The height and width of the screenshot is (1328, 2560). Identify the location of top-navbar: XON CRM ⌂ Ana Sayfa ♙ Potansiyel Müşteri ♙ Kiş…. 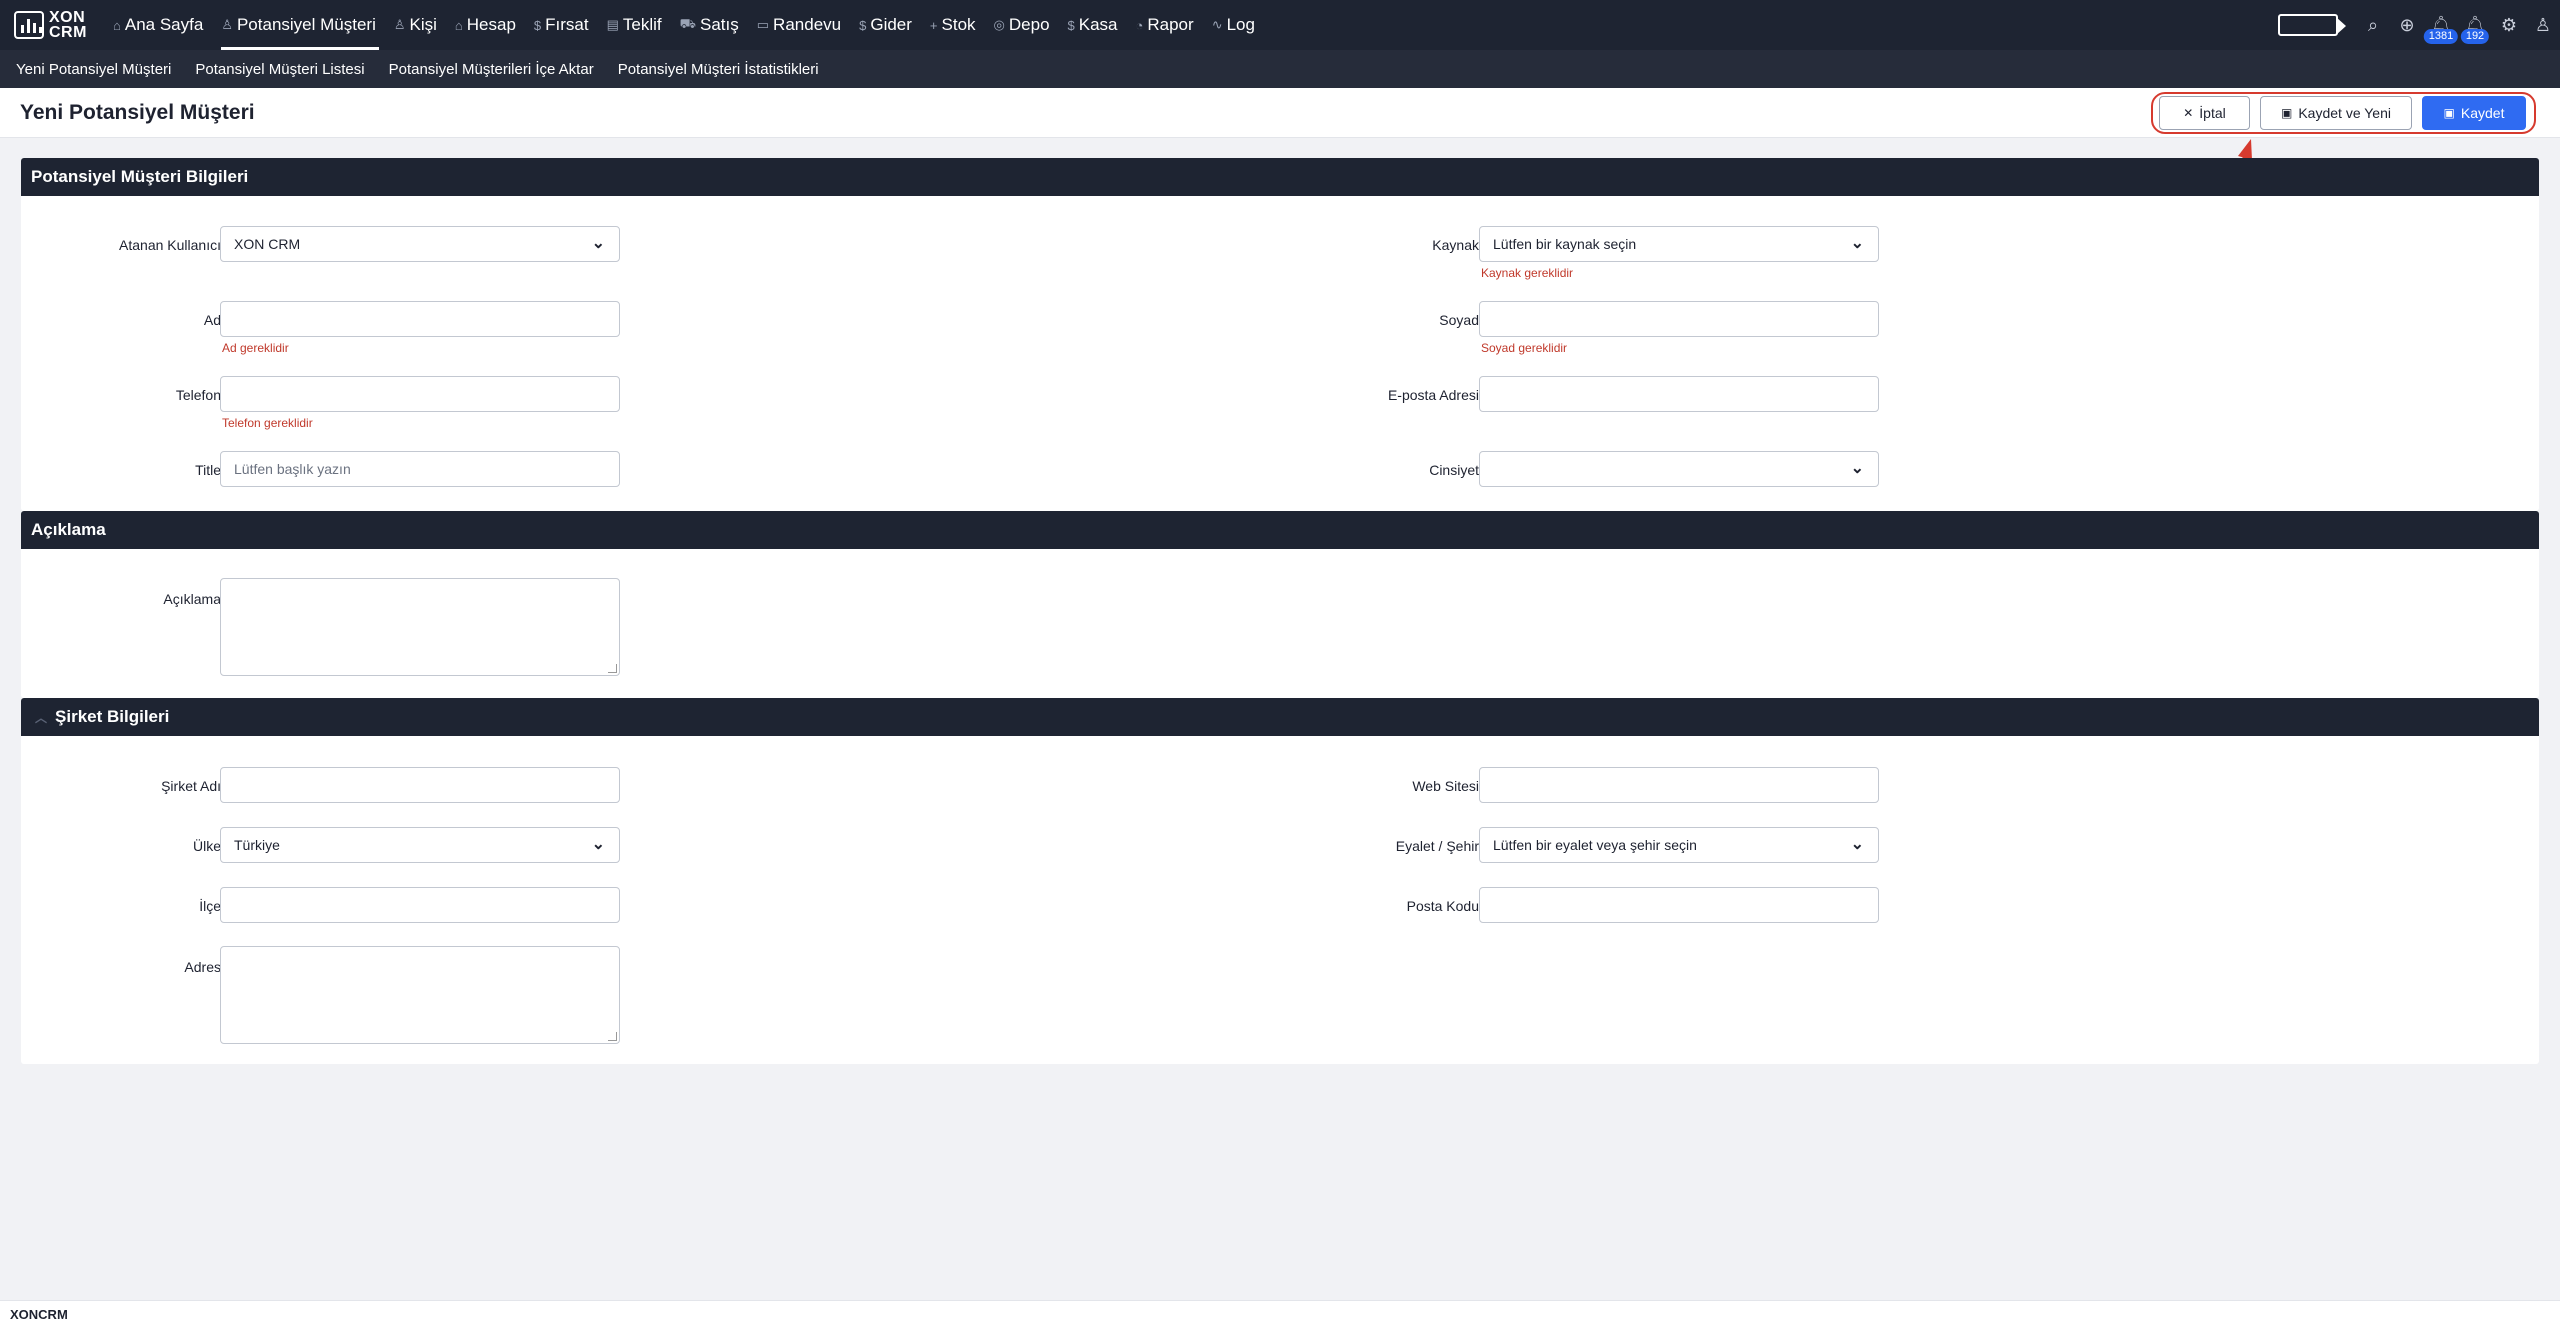
(1280, 25).